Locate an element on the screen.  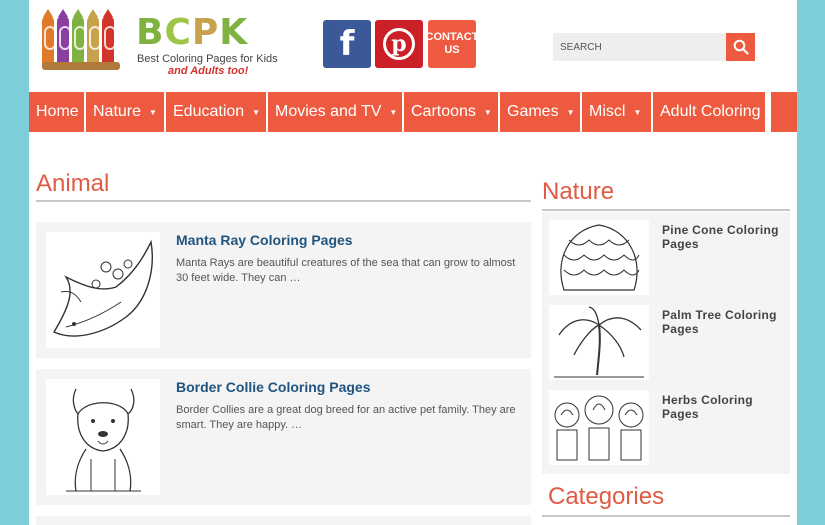
contact-label-us: US is located at coordinates (452, 50).